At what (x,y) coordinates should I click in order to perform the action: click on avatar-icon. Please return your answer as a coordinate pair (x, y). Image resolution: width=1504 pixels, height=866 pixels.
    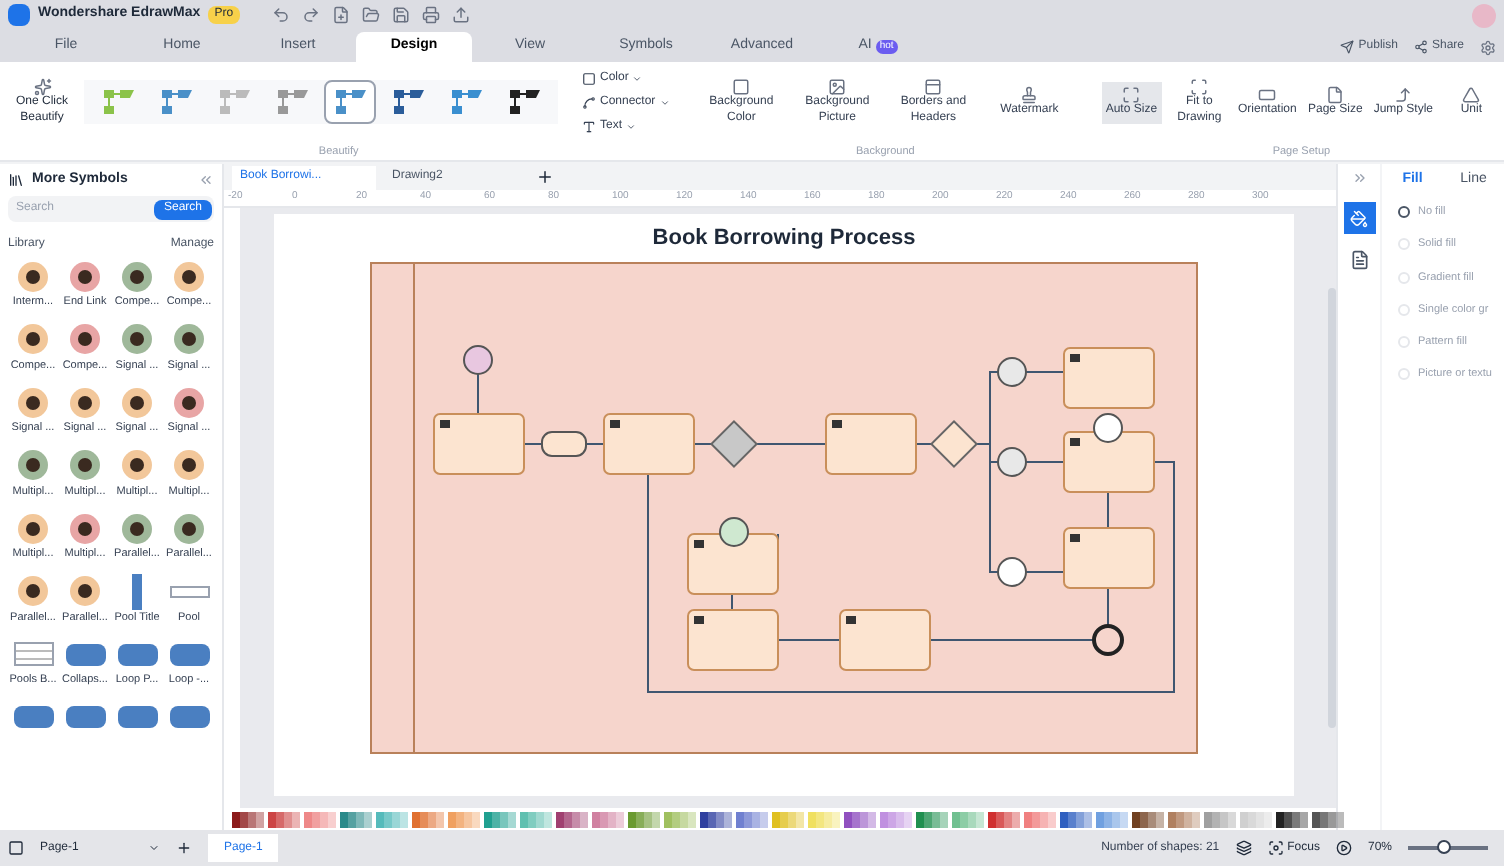
    Looking at the image, I should click on (1484, 15).